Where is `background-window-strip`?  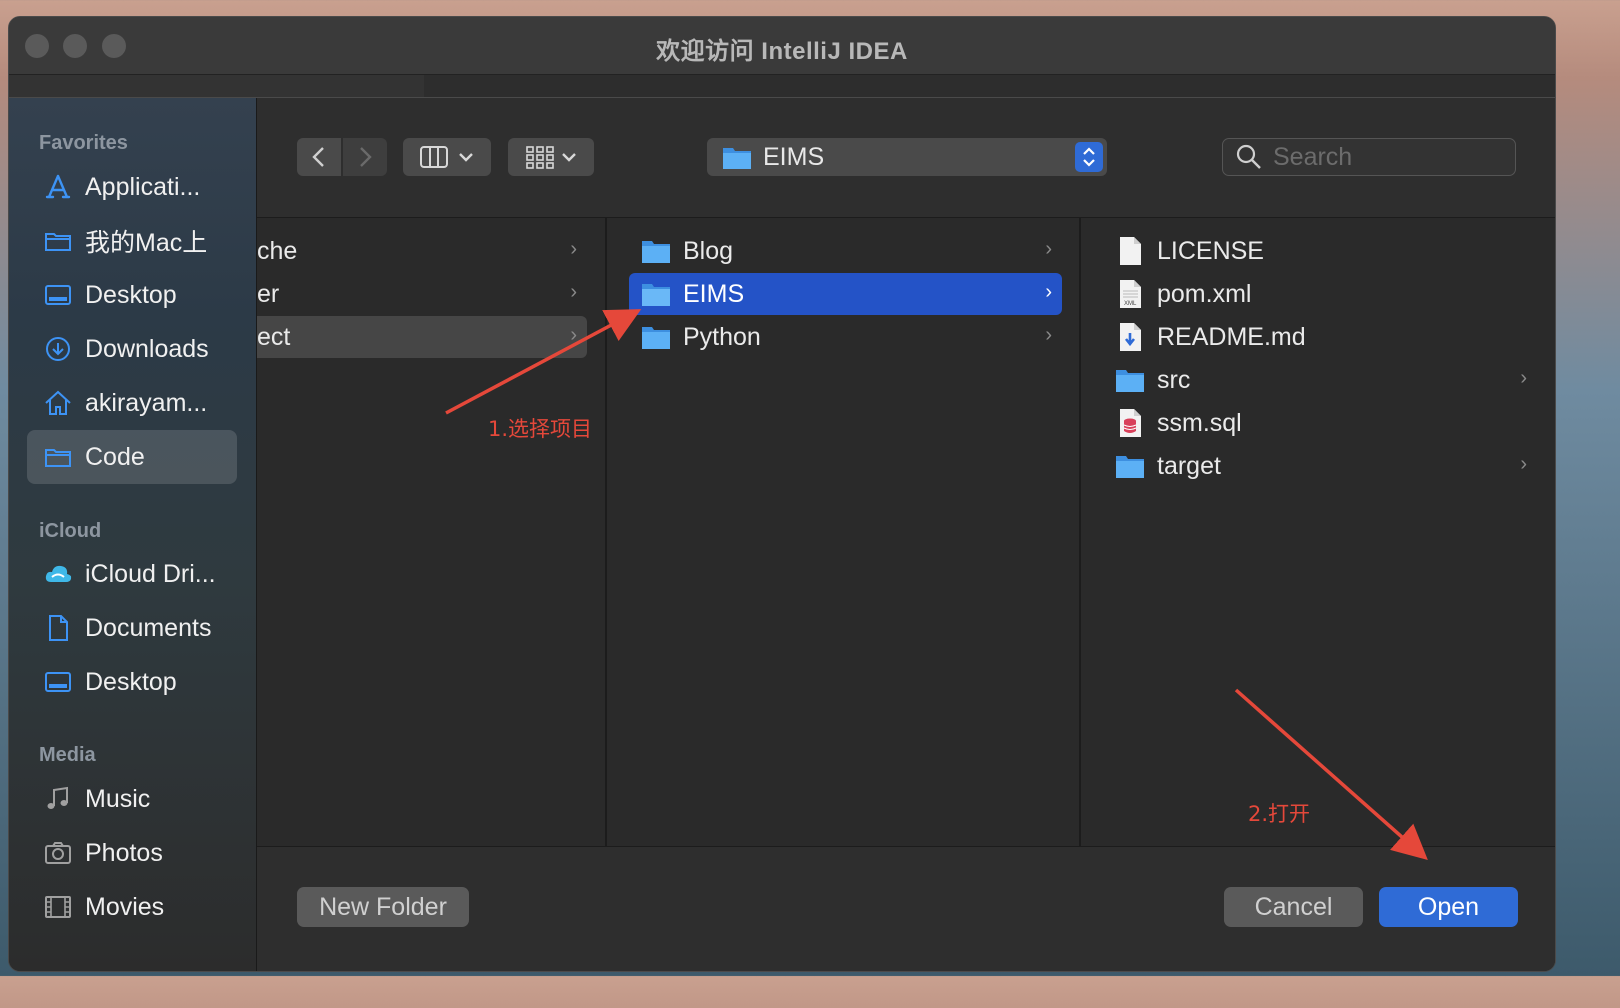
background-window-strip is located at coordinates (782, 86).